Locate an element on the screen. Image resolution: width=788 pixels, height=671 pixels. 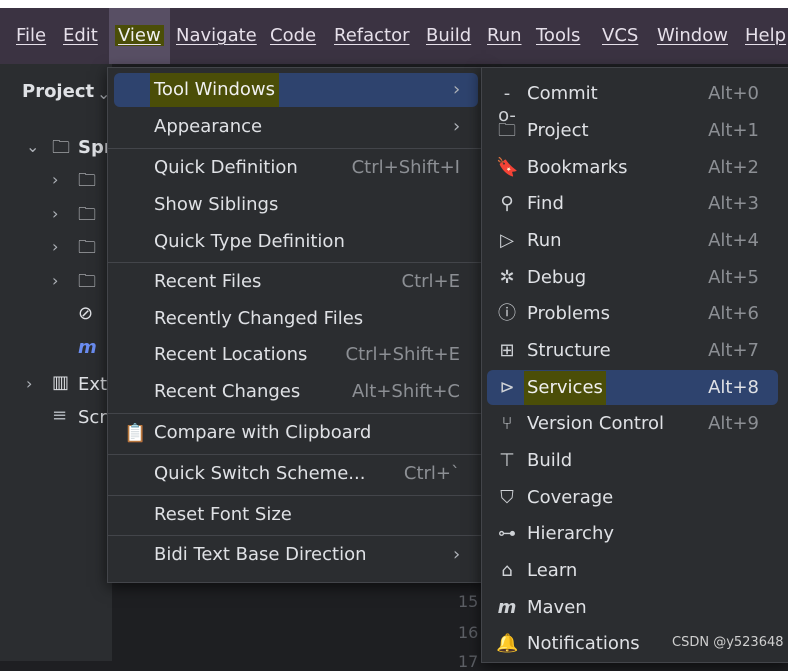
menu-item-shortcut: Alt+8 is located at coordinates (733, 387).